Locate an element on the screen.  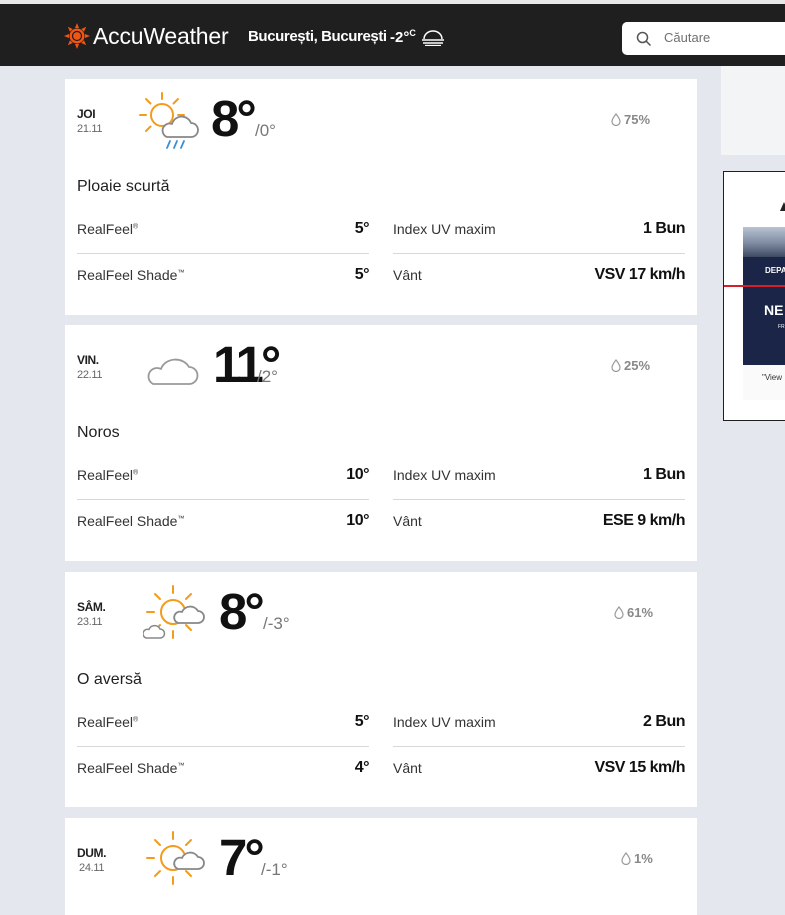
location-name: București, București is located at coordinates (317, 36).